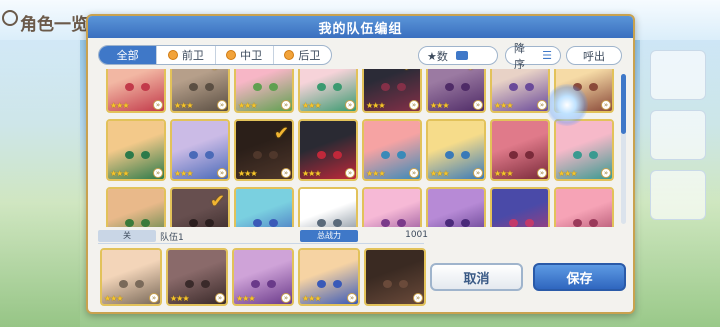 Image resolution: width=720 pixels, height=327 pixels. What do you see at coordinates (172, 238) in the screenshot?
I see `party-name: 队伍1` at bounding box center [172, 238].